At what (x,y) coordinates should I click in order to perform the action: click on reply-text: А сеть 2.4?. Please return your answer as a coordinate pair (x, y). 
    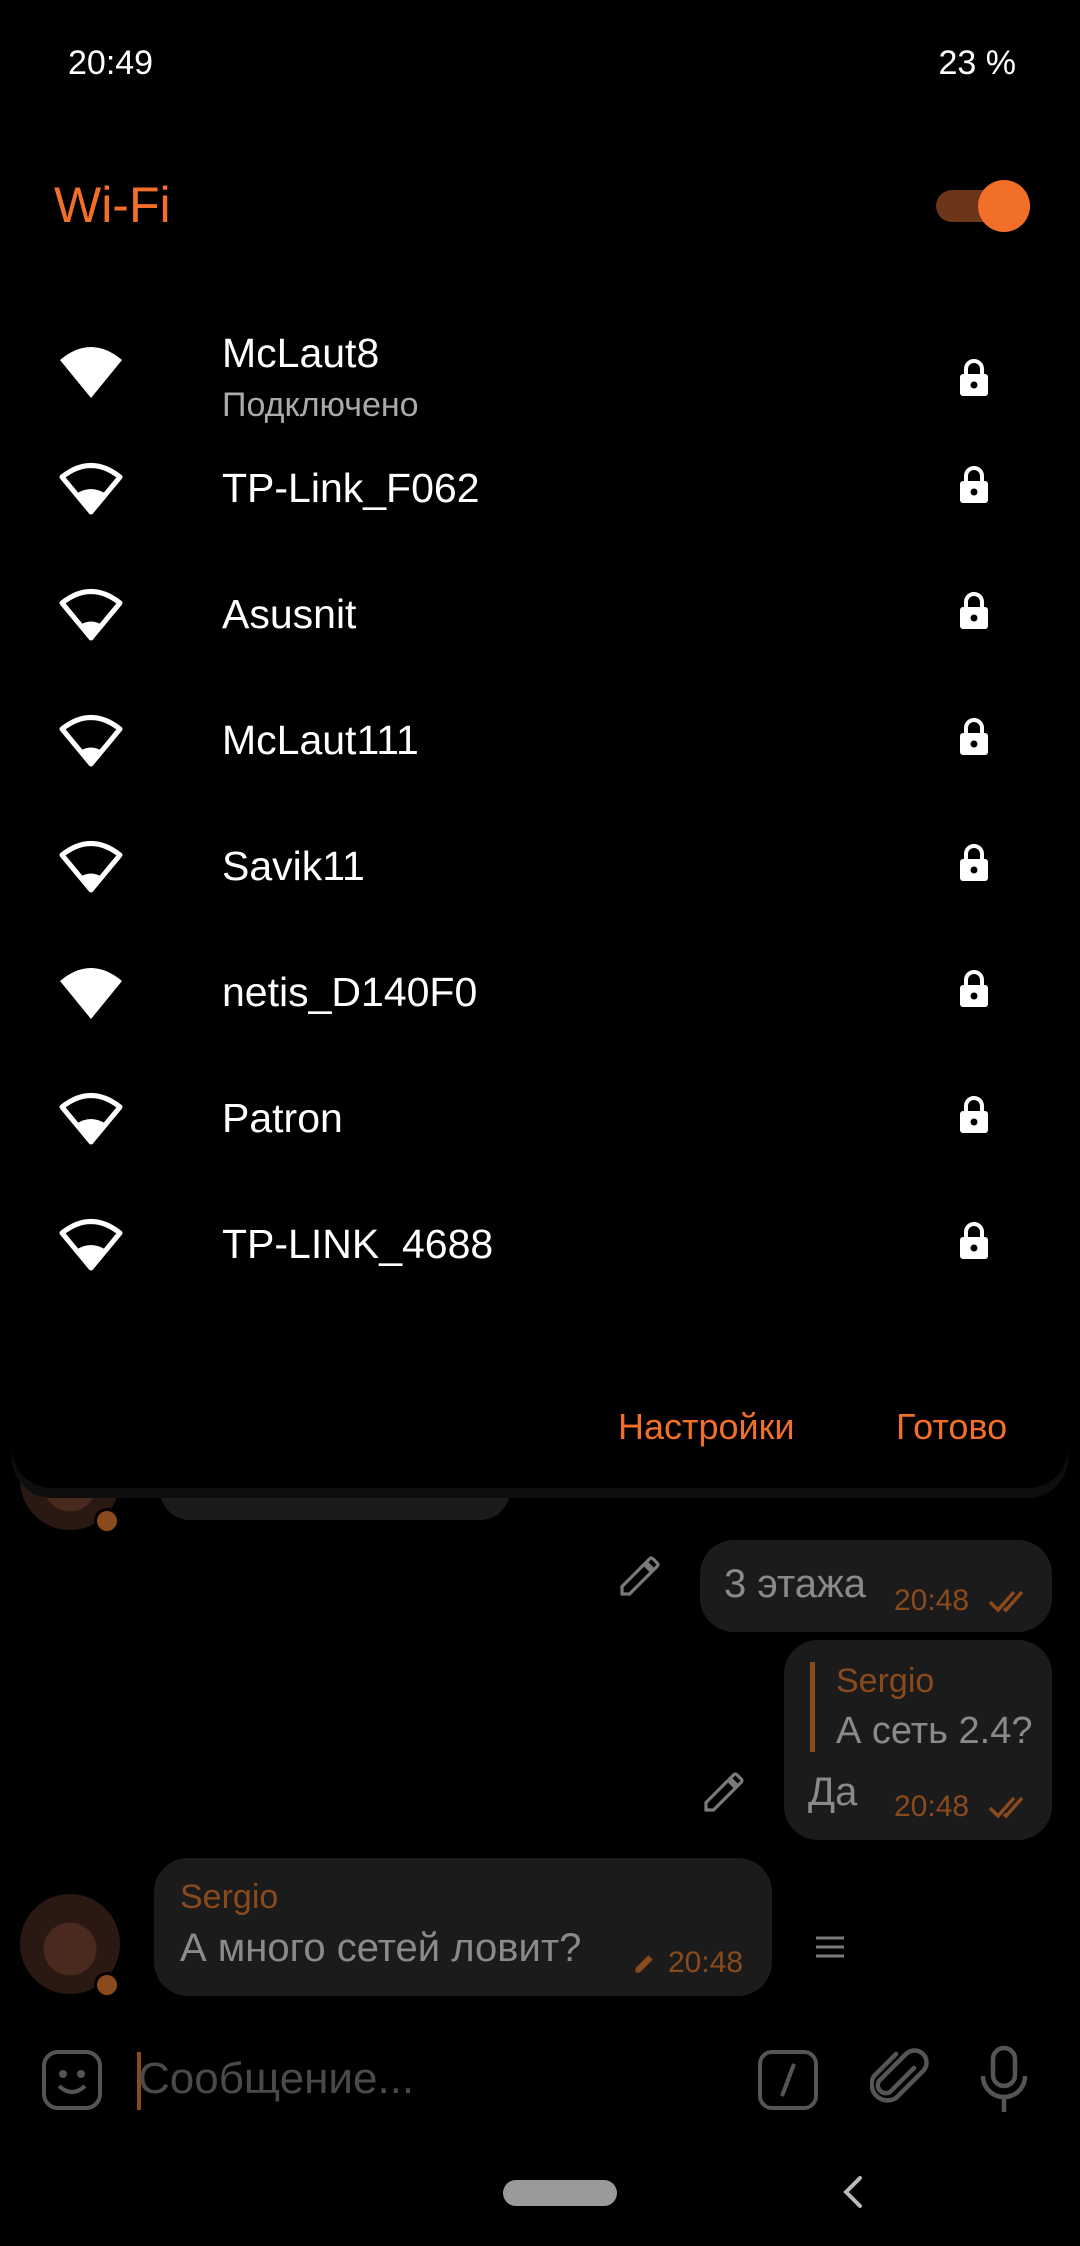
    Looking at the image, I should click on (934, 1731).